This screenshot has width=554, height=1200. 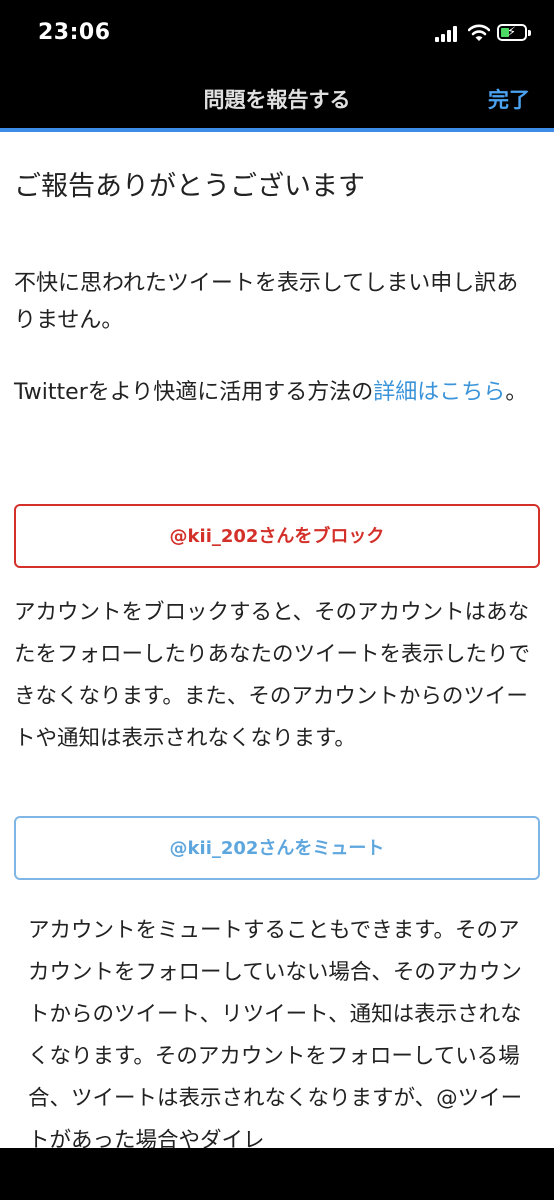 What do you see at coordinates (512, 32) in the screenshot?
I see `battery-charging-icon: ⚡` at bounding box center [512, 32].